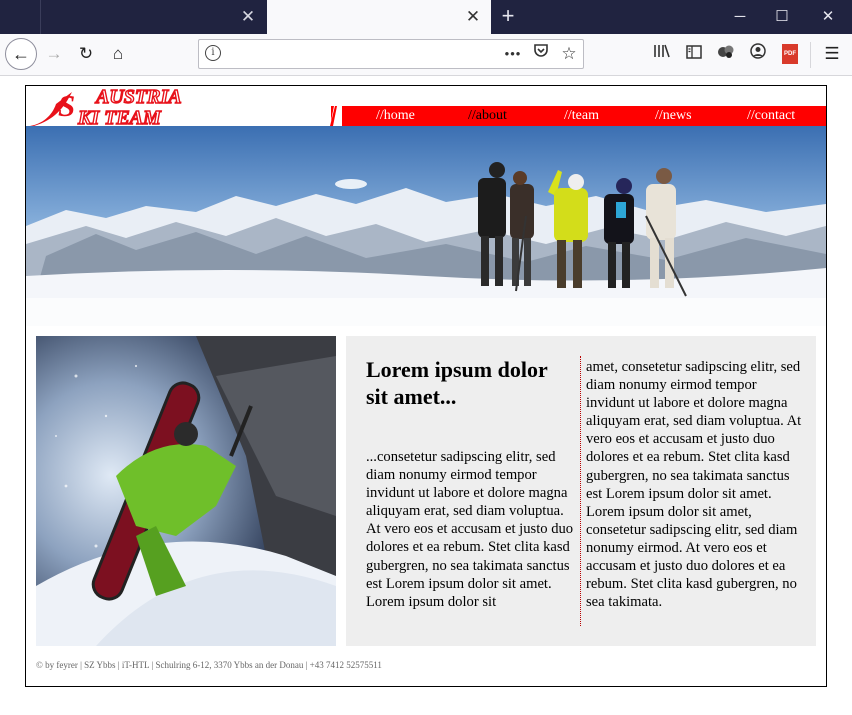 This screenshot has height=715, width=852. What do you see at coordinates (213, 53) in the screenshot?
I see `info-icon: i` at bounding box center [213, 53].